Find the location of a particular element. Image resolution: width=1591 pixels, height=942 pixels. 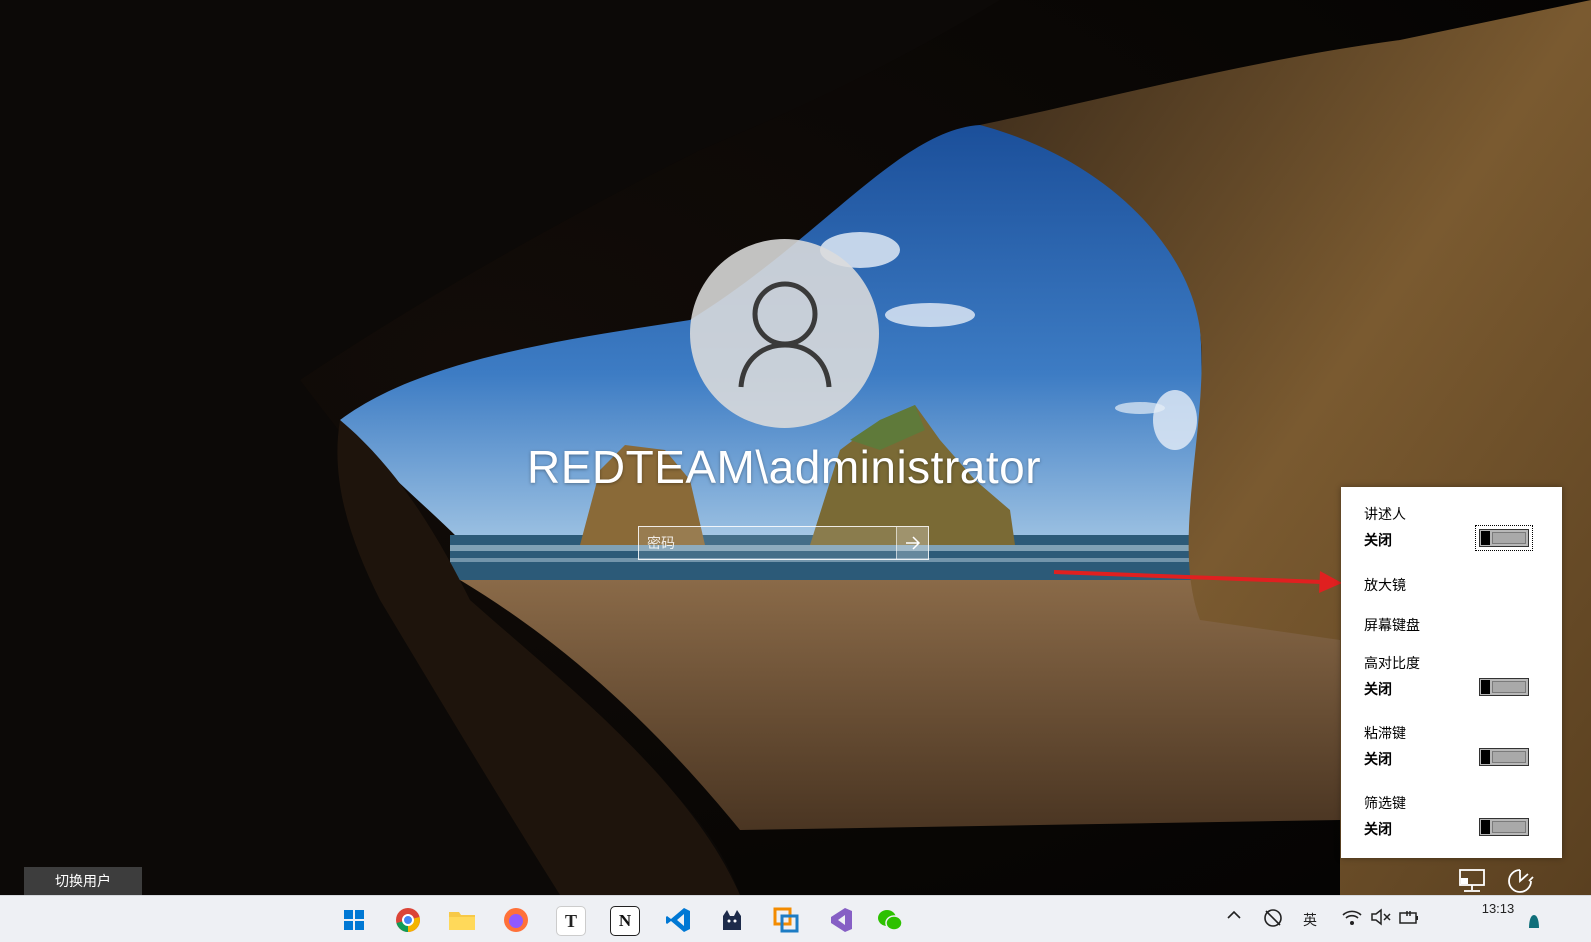

arrow-right-icon is located at coordinates (912, 543).